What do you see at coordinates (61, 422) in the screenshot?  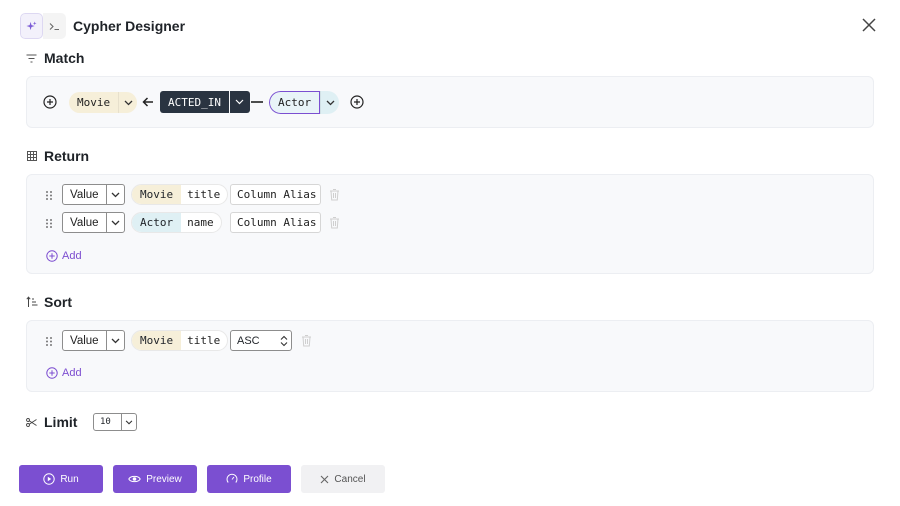 I see `limit-title: Limit` at bounding box center [61, 422].